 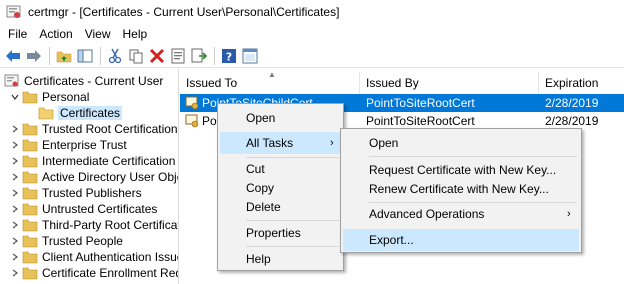 I want to click on tree-item: Certificate Enrollment Reques, so click(x=94, y=273).